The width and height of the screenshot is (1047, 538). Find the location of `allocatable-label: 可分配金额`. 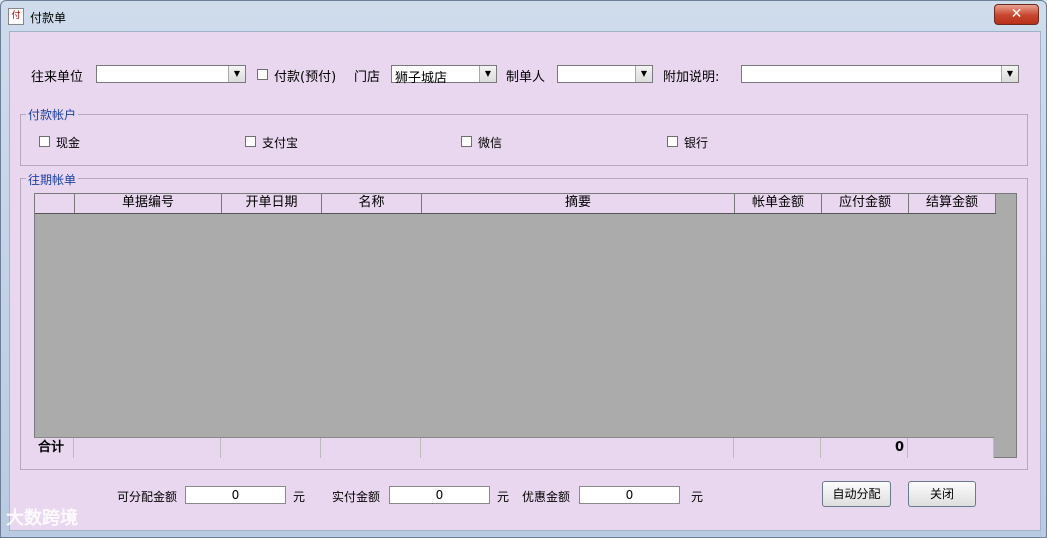

allocatable-label: 可分配金额 is located at coordinates (147, 497).